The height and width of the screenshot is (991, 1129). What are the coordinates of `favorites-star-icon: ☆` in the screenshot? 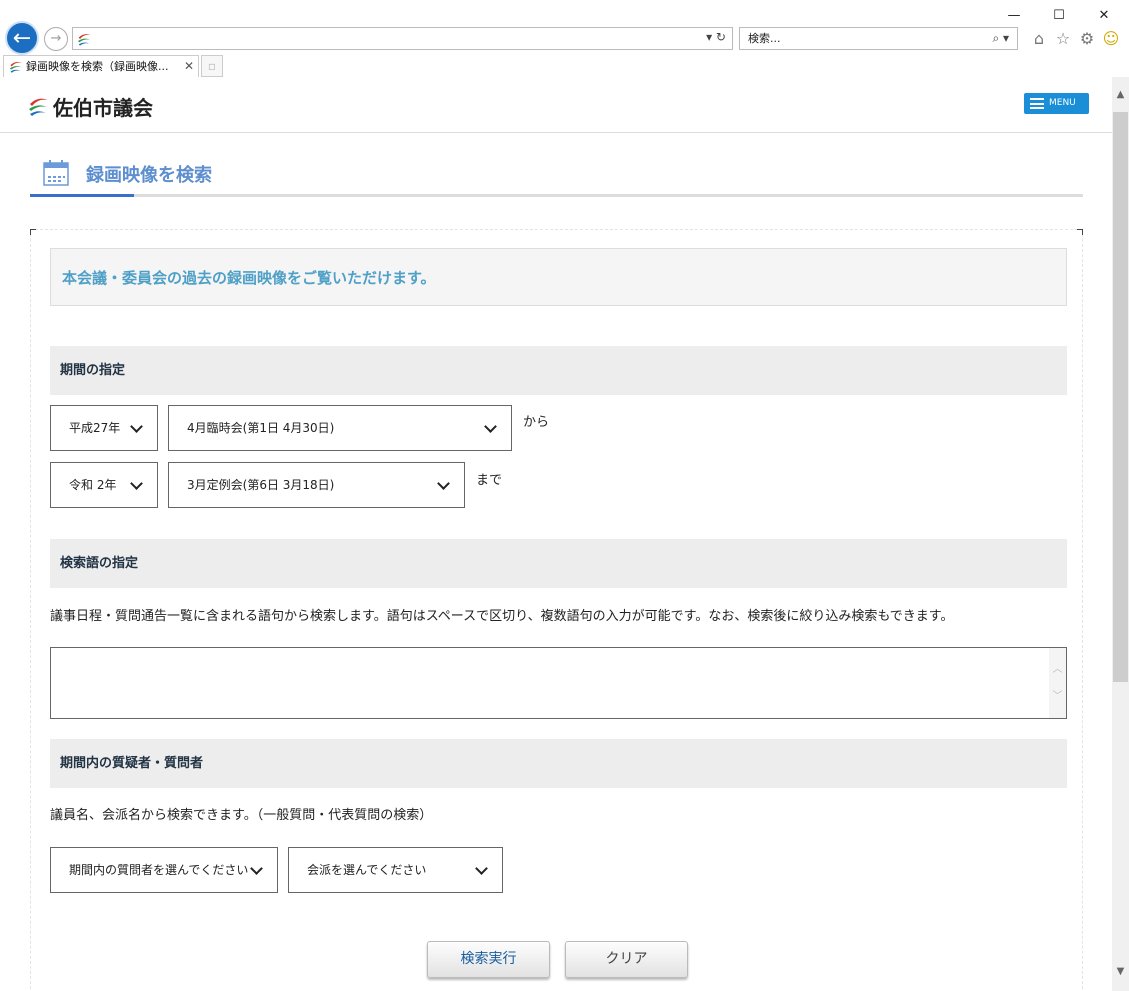 It's located at (1063, 39).